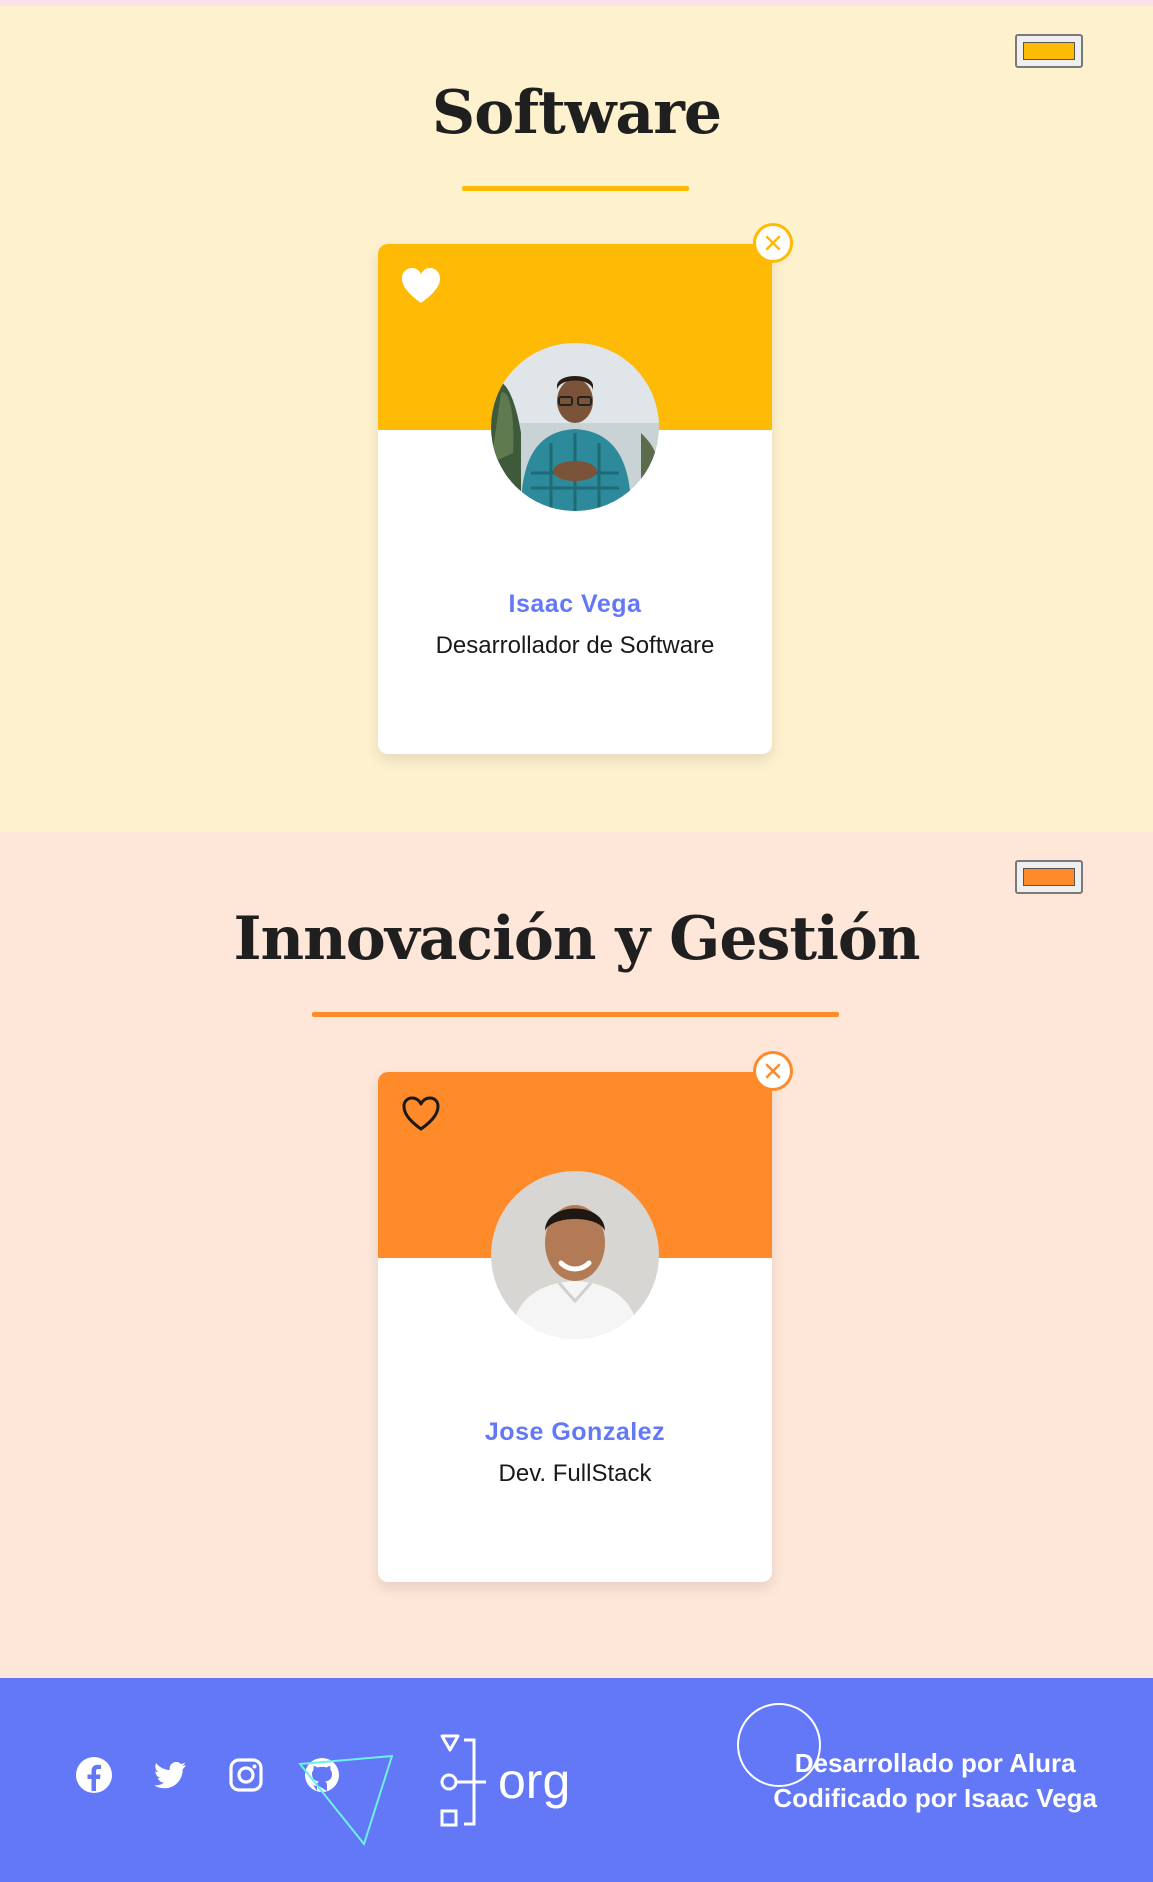 Image resolution: width=1153 pixels, height=1882 pixels. What do you see at coordinates (575, 1473) in the screenshot?
I see `collaborator-role: Dev. FullStack` at bounding box center [575, 1473].